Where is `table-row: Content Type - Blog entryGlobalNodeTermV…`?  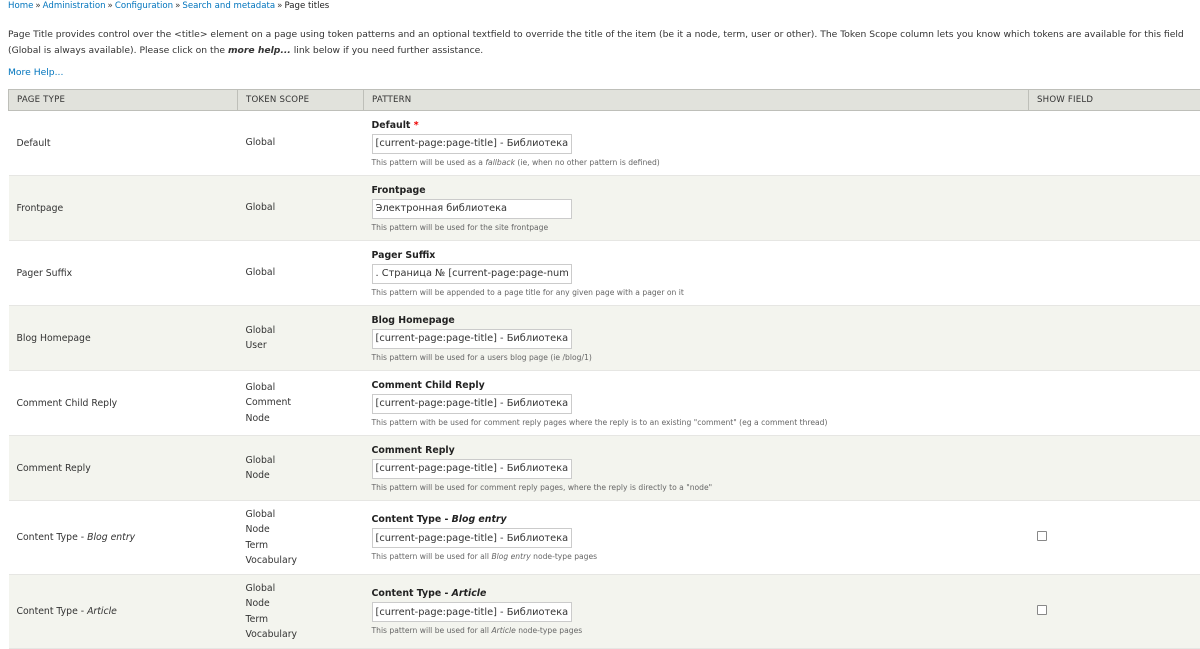 table-row: Content Type - Blog entryGlobalNodeTermV… is located at coordinates (604, 538).